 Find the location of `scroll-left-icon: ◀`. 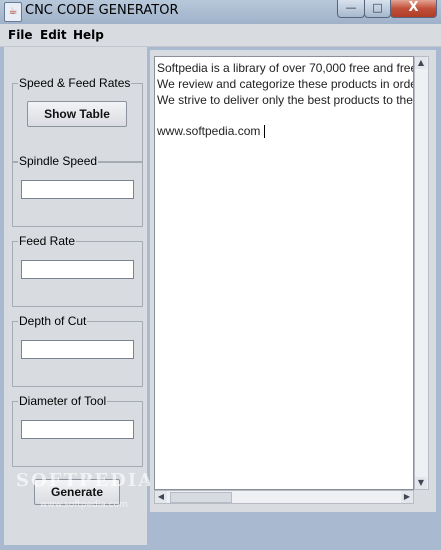

scroll-left-icon: ◀ is located at coordinates (161, 497).